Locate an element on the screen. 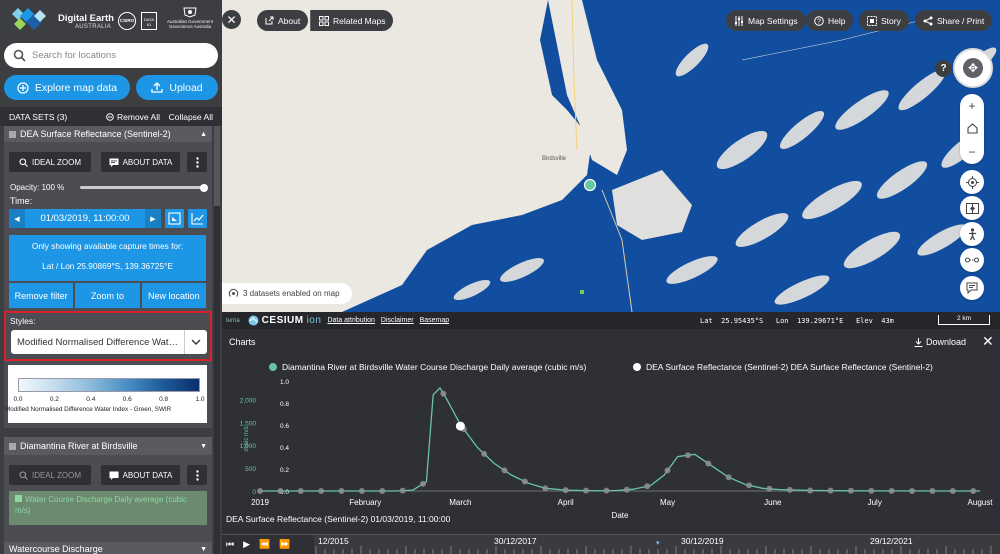  compare-icon is located at coordinates (972, 208).